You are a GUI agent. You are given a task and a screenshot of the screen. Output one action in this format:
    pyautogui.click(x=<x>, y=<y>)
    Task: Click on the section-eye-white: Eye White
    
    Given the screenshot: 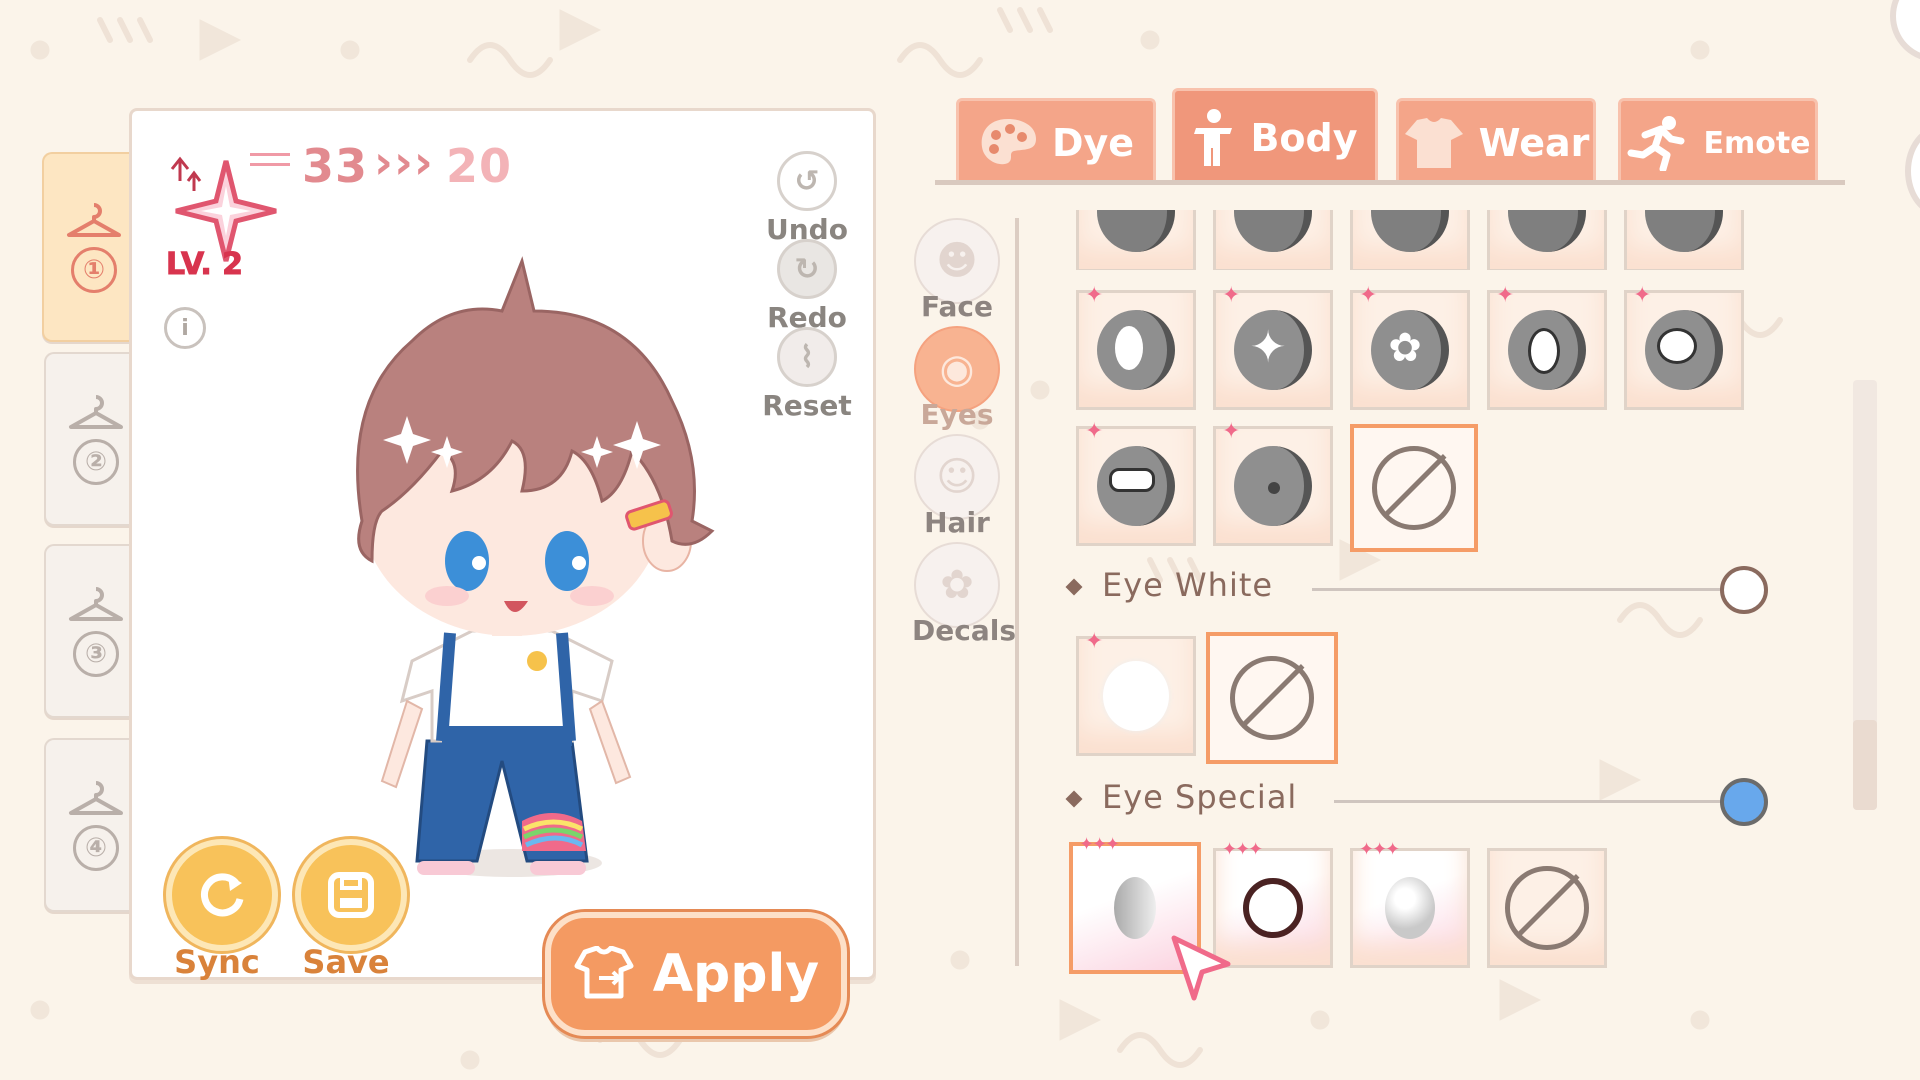 What is the action you would take?
    pyautogui.click(x=1169, y=585)
    